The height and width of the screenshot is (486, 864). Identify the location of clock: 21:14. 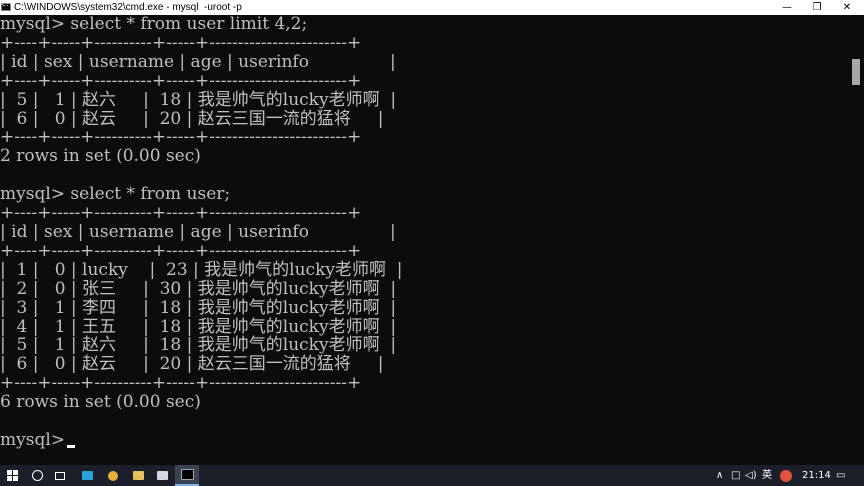
(816, 475).